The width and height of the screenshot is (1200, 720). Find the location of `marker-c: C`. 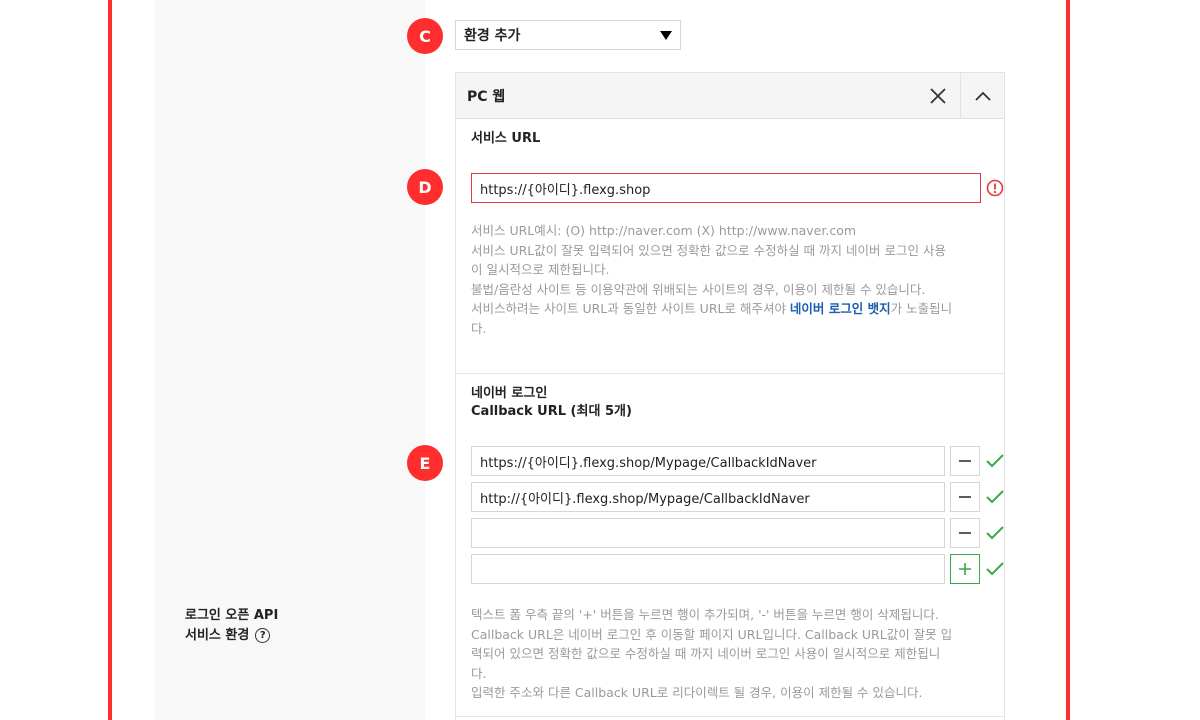

marker-c: C is located at coordinates (425, 36).